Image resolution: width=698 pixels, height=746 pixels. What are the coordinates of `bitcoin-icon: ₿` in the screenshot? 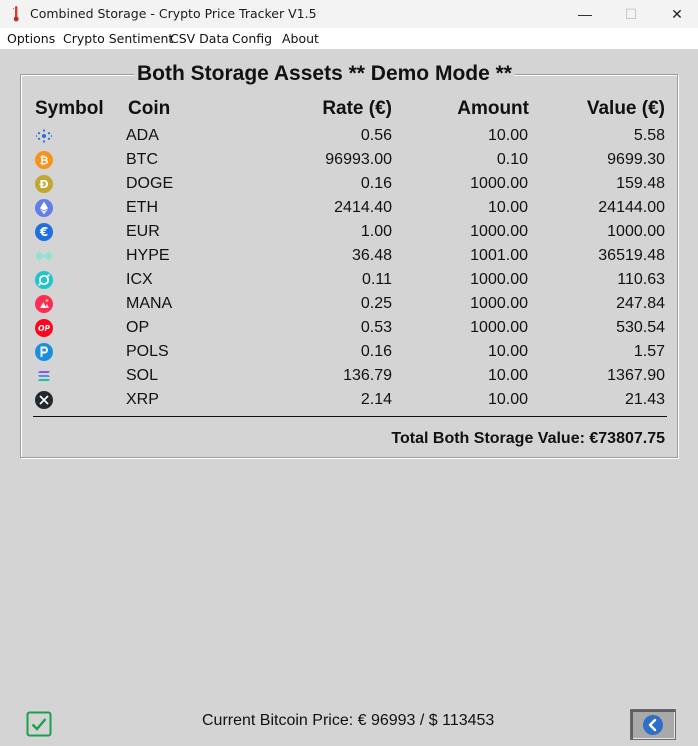 It's located at (44, 160).